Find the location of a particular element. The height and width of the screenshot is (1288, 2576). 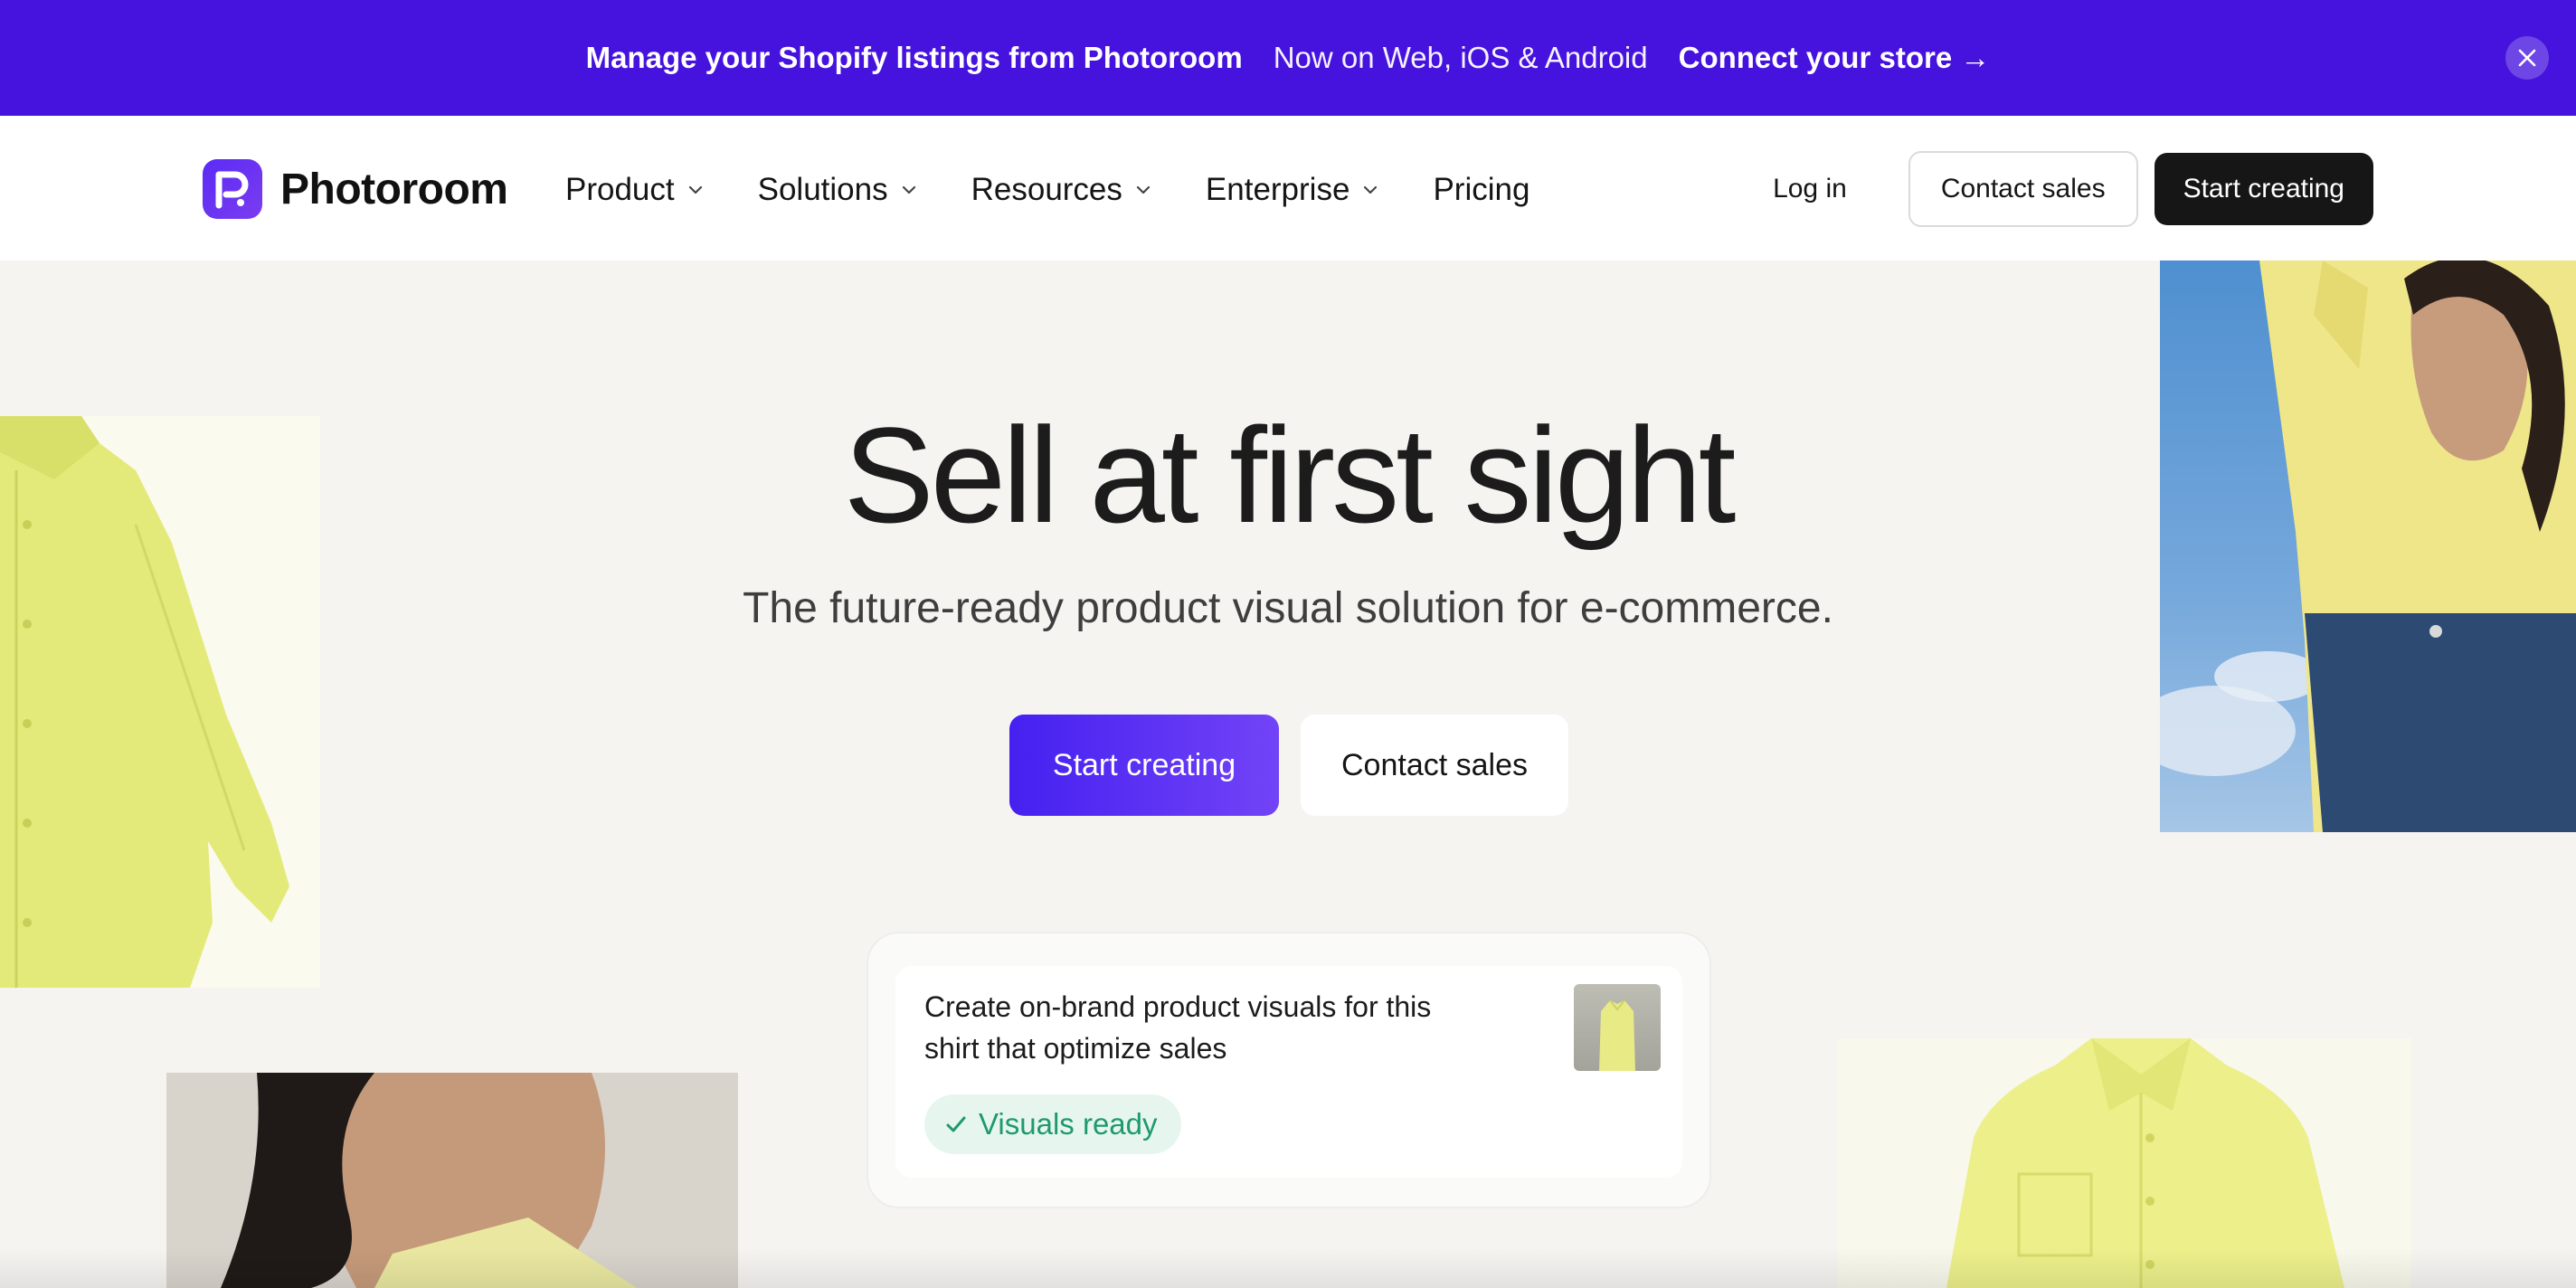

hero-contact-sales-button: Contact sales is located at coordinates (1435, 766).